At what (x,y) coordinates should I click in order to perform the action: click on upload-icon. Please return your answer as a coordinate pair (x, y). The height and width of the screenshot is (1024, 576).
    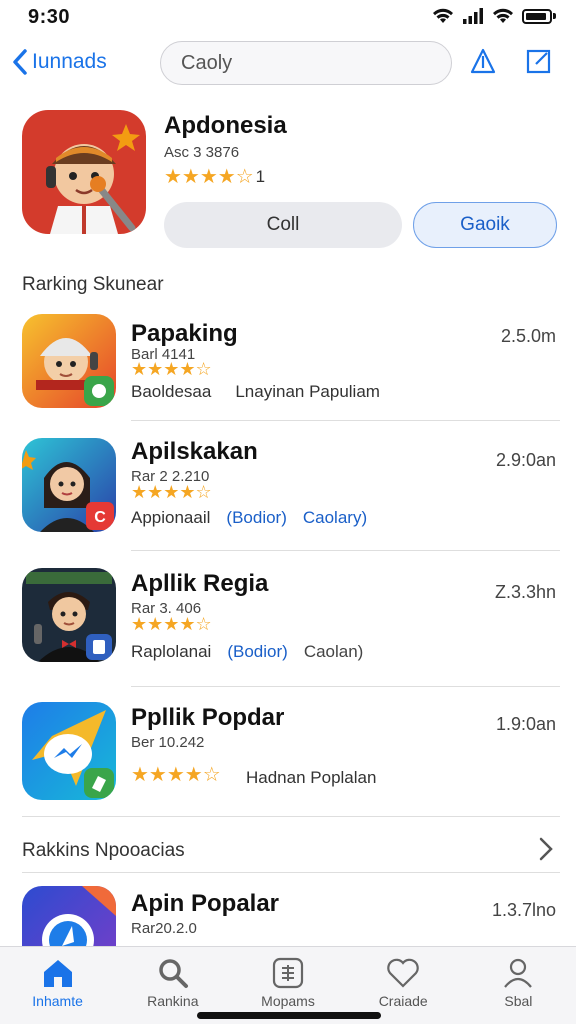
    Looking at the image, I should click on (483, 61).